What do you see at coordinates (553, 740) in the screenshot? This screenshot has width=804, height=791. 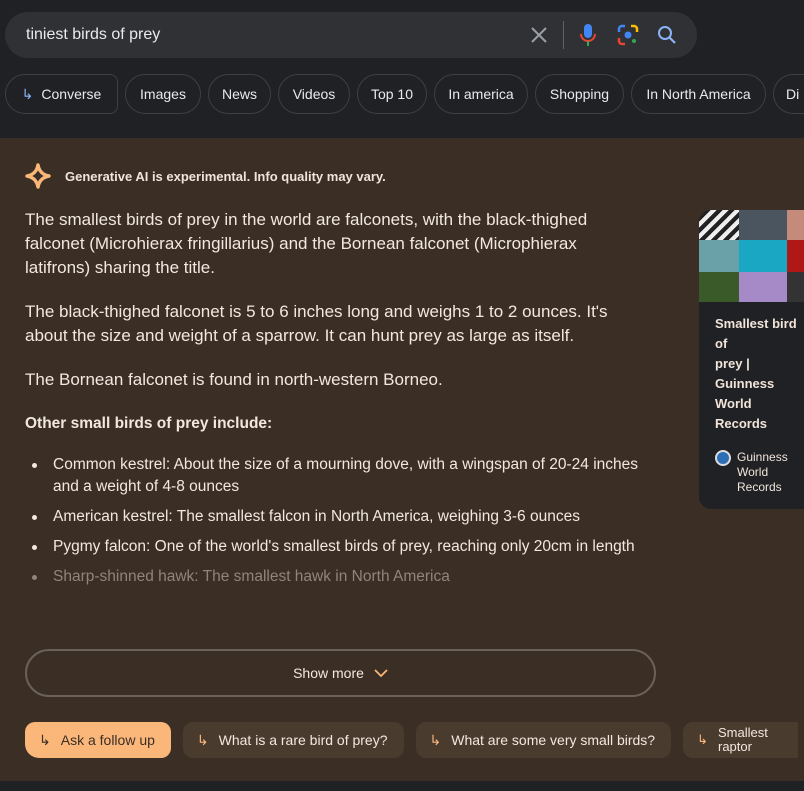 I see `followup-label: What are some very small birds?` at bounding box center [553, 740].